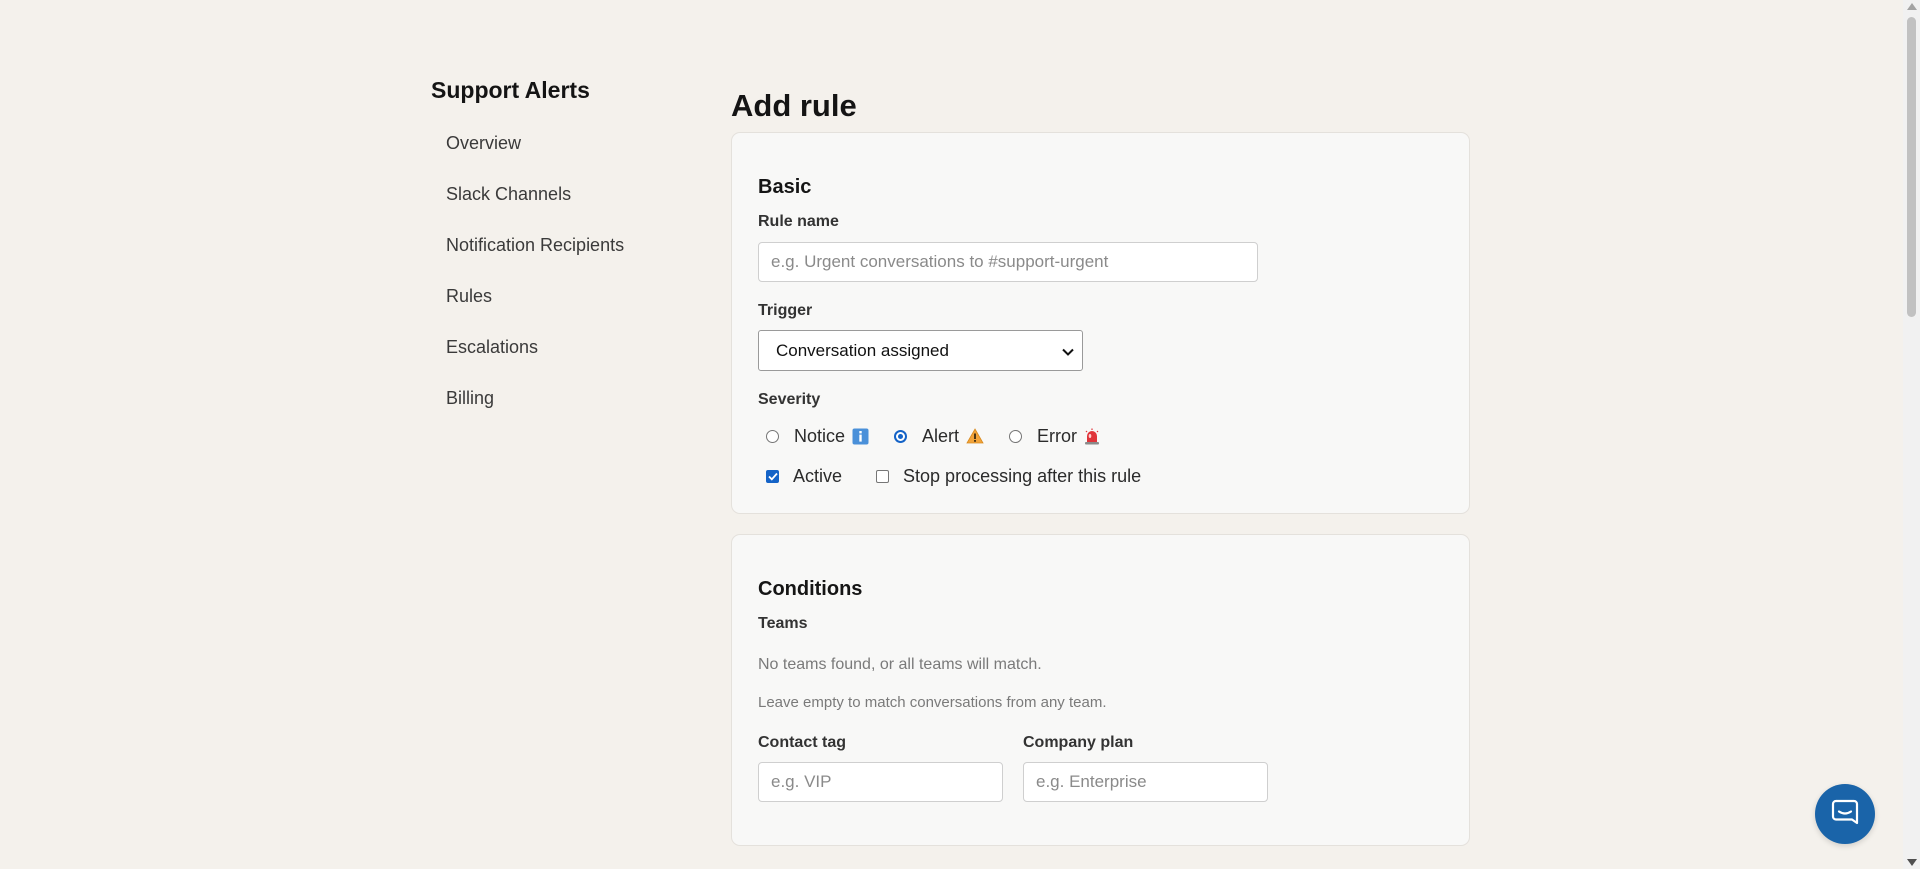  Describe the element at coordinates (1057, 435) in the screenshot. I see `severity-error-label: Error` at that location.